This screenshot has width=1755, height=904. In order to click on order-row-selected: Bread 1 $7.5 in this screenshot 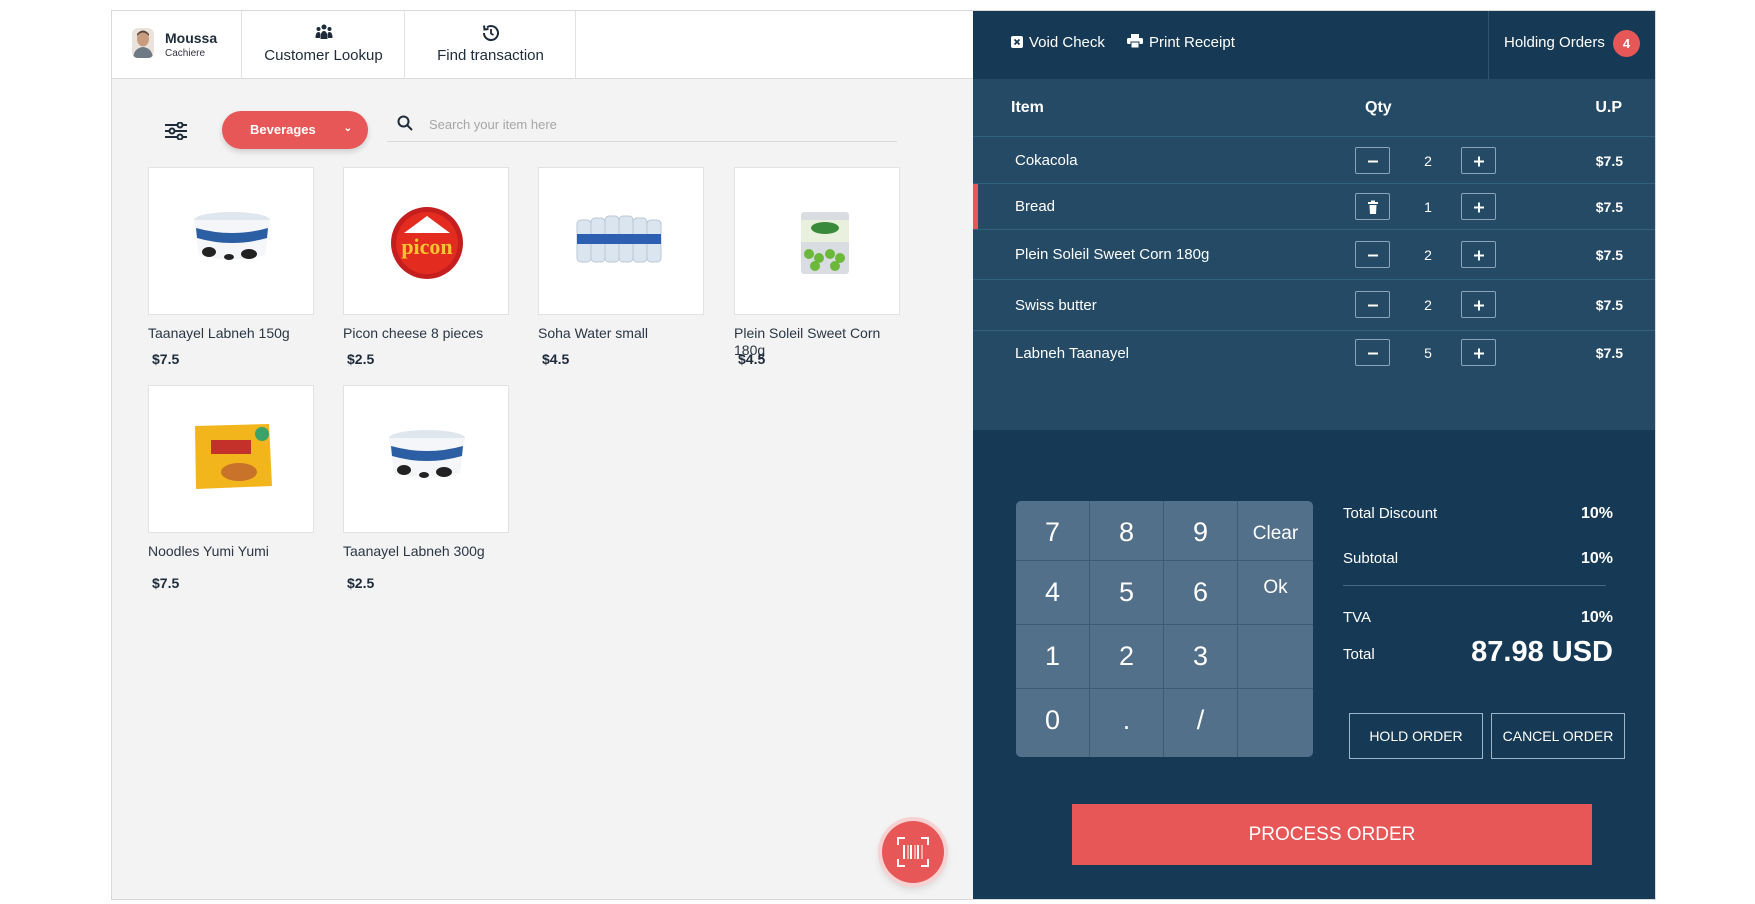, I will do `click(1314, 207)`.